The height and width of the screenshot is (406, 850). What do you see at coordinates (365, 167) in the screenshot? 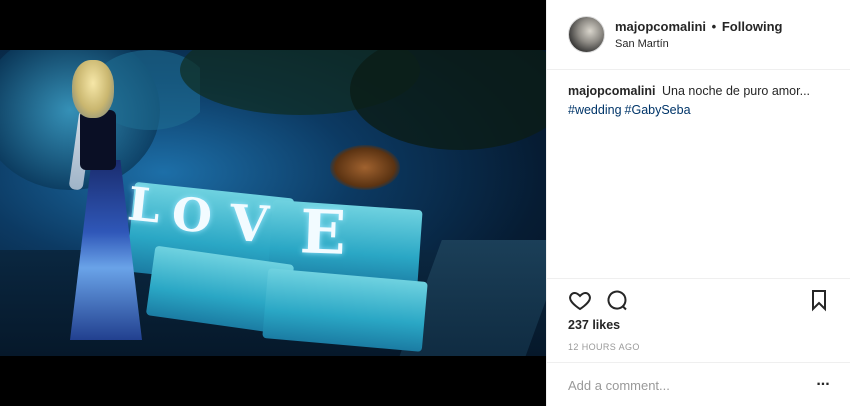
I see `tree-stump` at bounding box center [365, 167].